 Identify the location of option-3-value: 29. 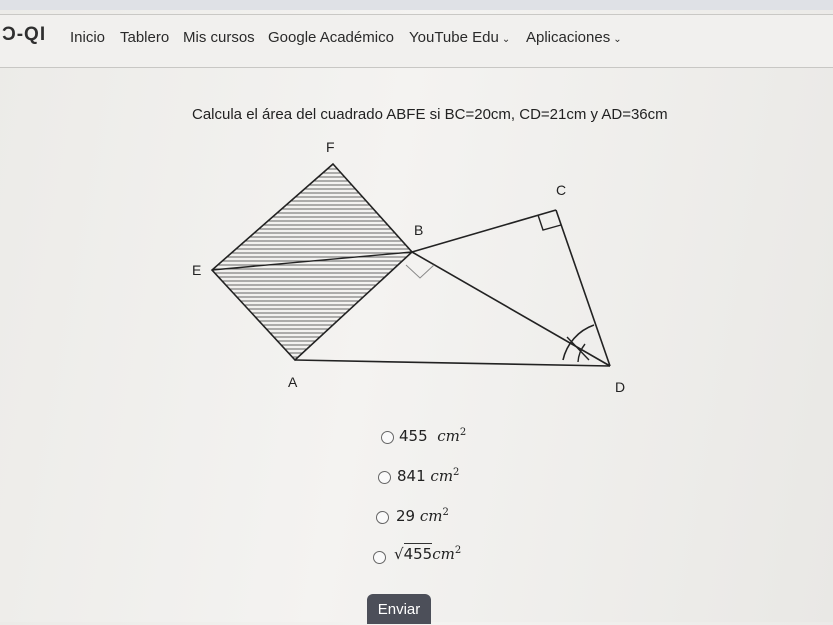
(406, 516).